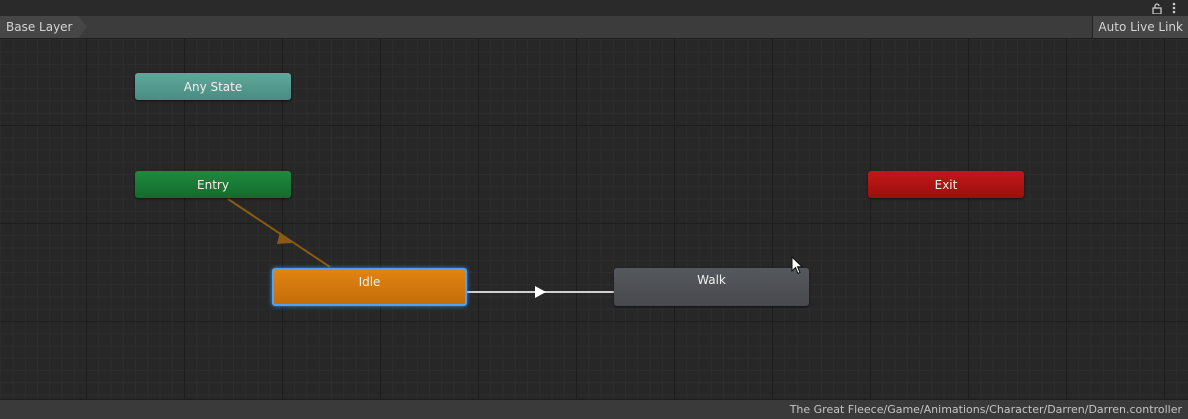  I want to click on animator-toolbar: Base Layer Auto Live Link, so click(594, 27).